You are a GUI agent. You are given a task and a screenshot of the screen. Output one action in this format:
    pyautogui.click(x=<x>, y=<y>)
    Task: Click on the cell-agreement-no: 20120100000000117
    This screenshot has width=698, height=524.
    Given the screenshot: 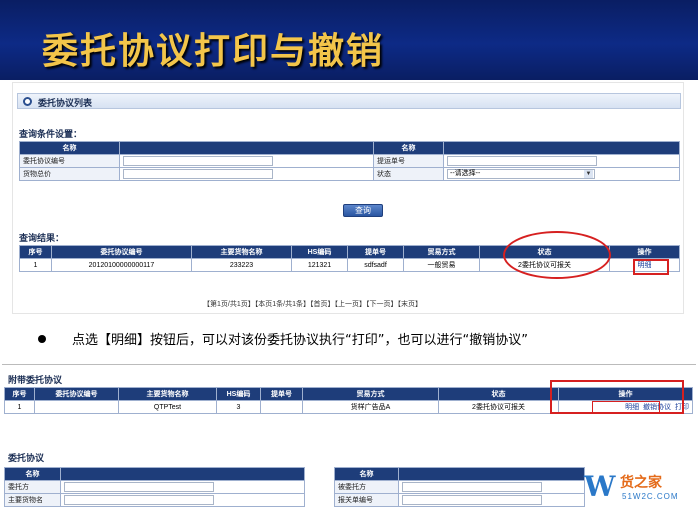 What is the action you would take?
    pyautogui.click(x=121, y=265)
    